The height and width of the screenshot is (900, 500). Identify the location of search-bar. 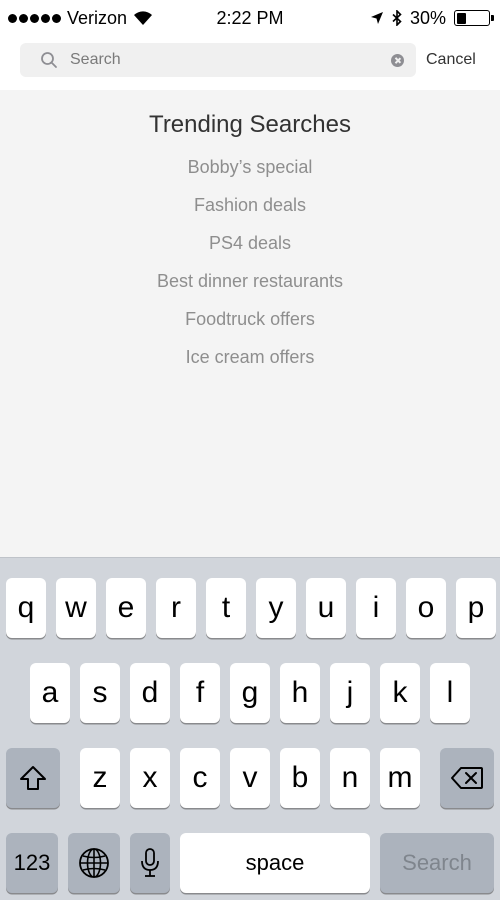
(218, 60).